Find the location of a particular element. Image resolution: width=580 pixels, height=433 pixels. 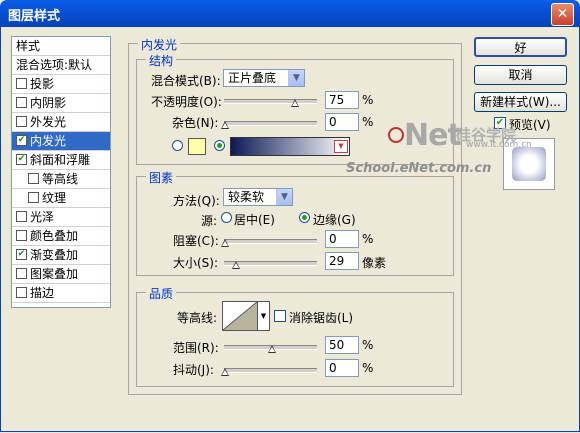

style-list-label: 内发光 is located at coordinates (48, 141).